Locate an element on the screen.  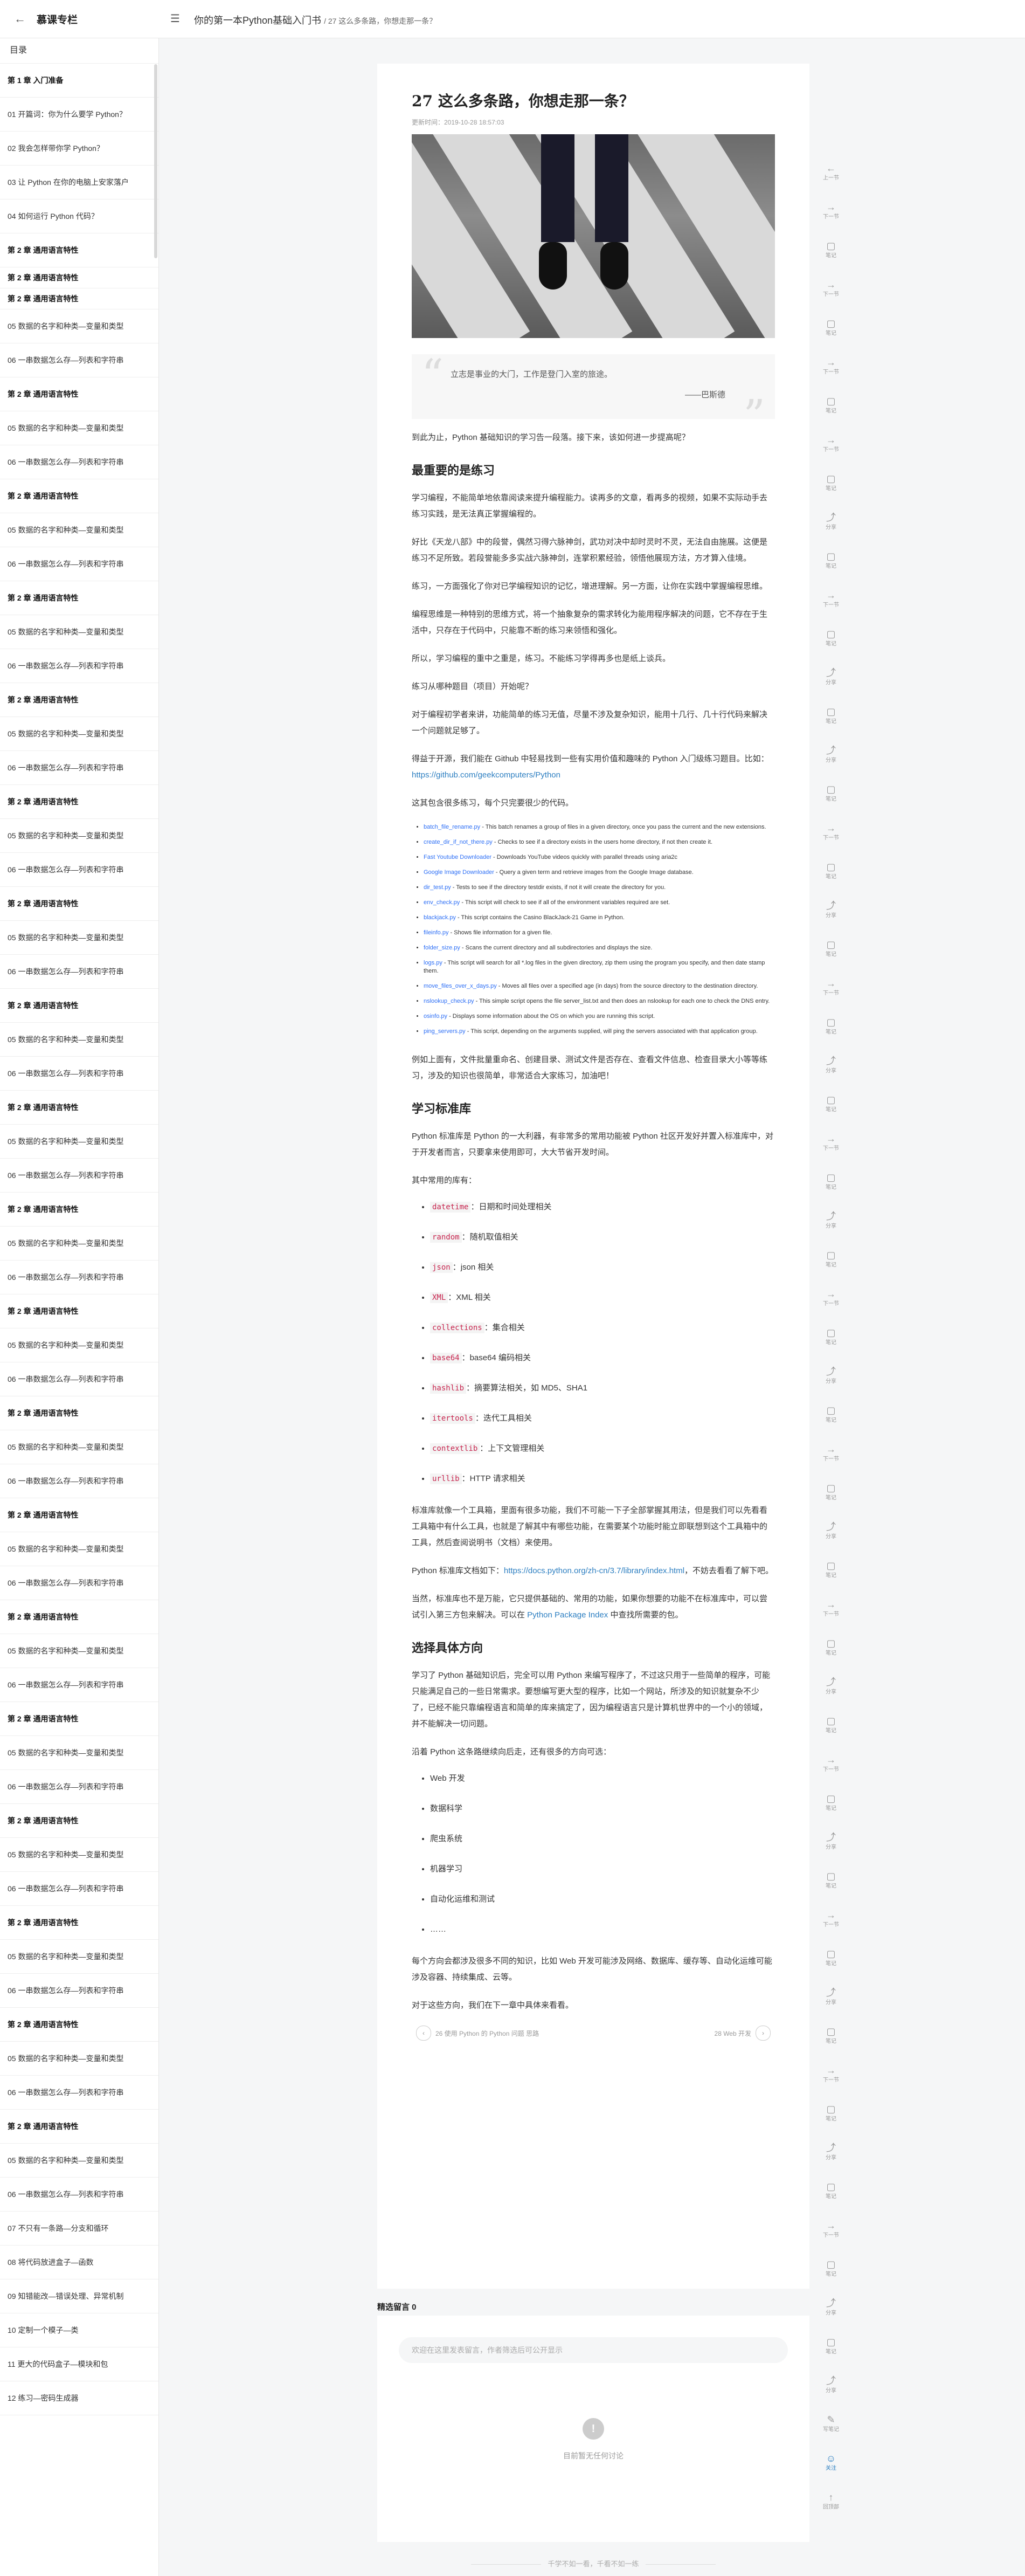
next-article-button: 28 Web 开发 › is located at coordinates (745, 2033).